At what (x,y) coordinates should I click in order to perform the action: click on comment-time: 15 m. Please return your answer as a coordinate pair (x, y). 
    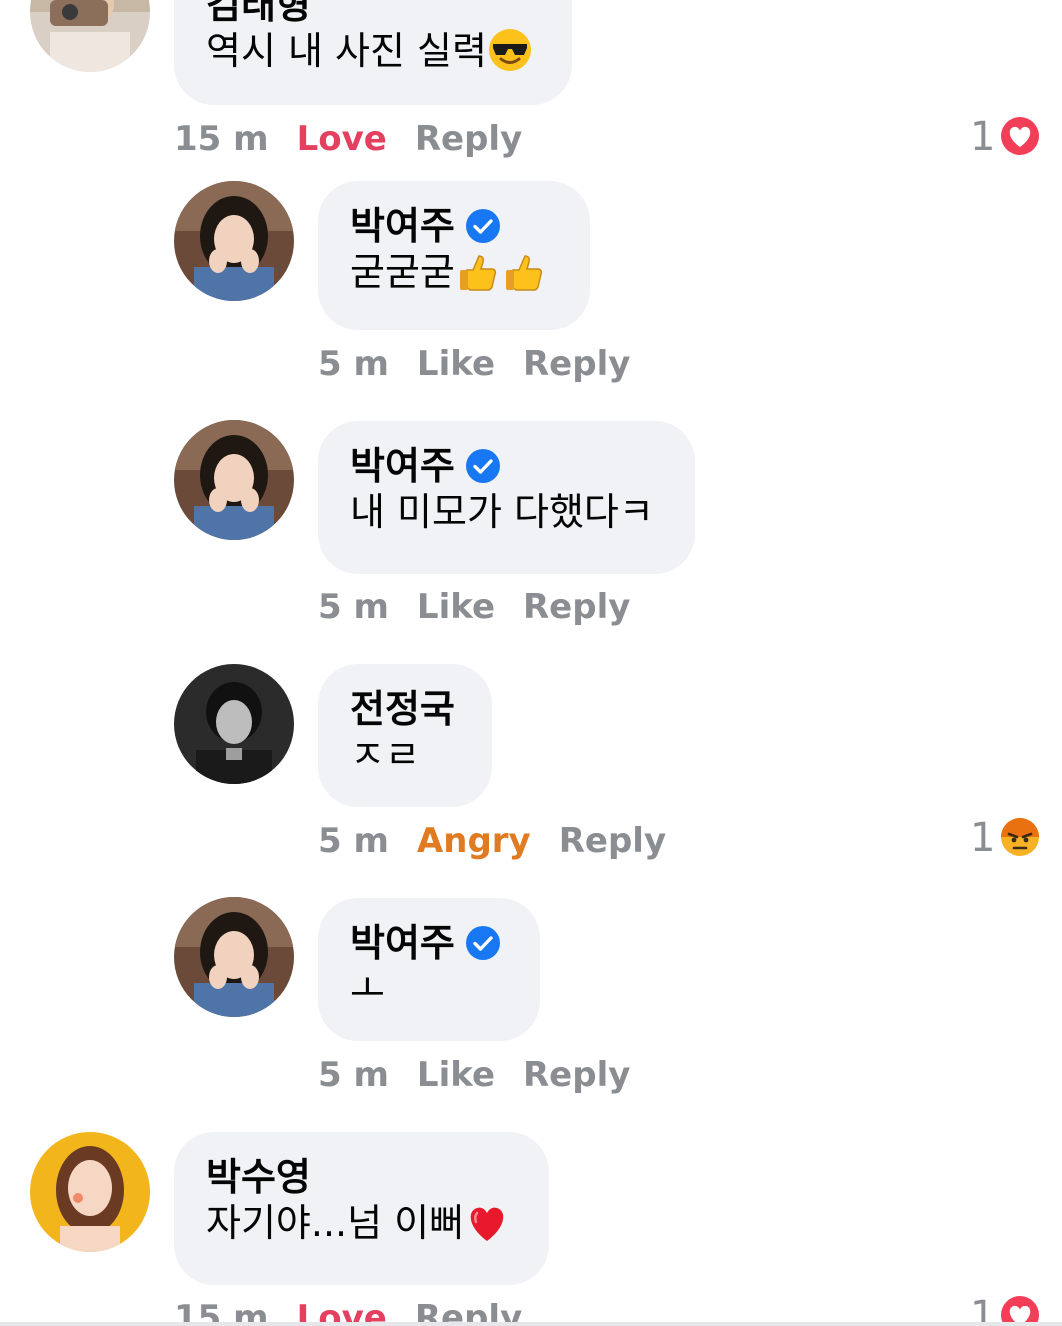
    Looking at the image, I should click on (221, 139).